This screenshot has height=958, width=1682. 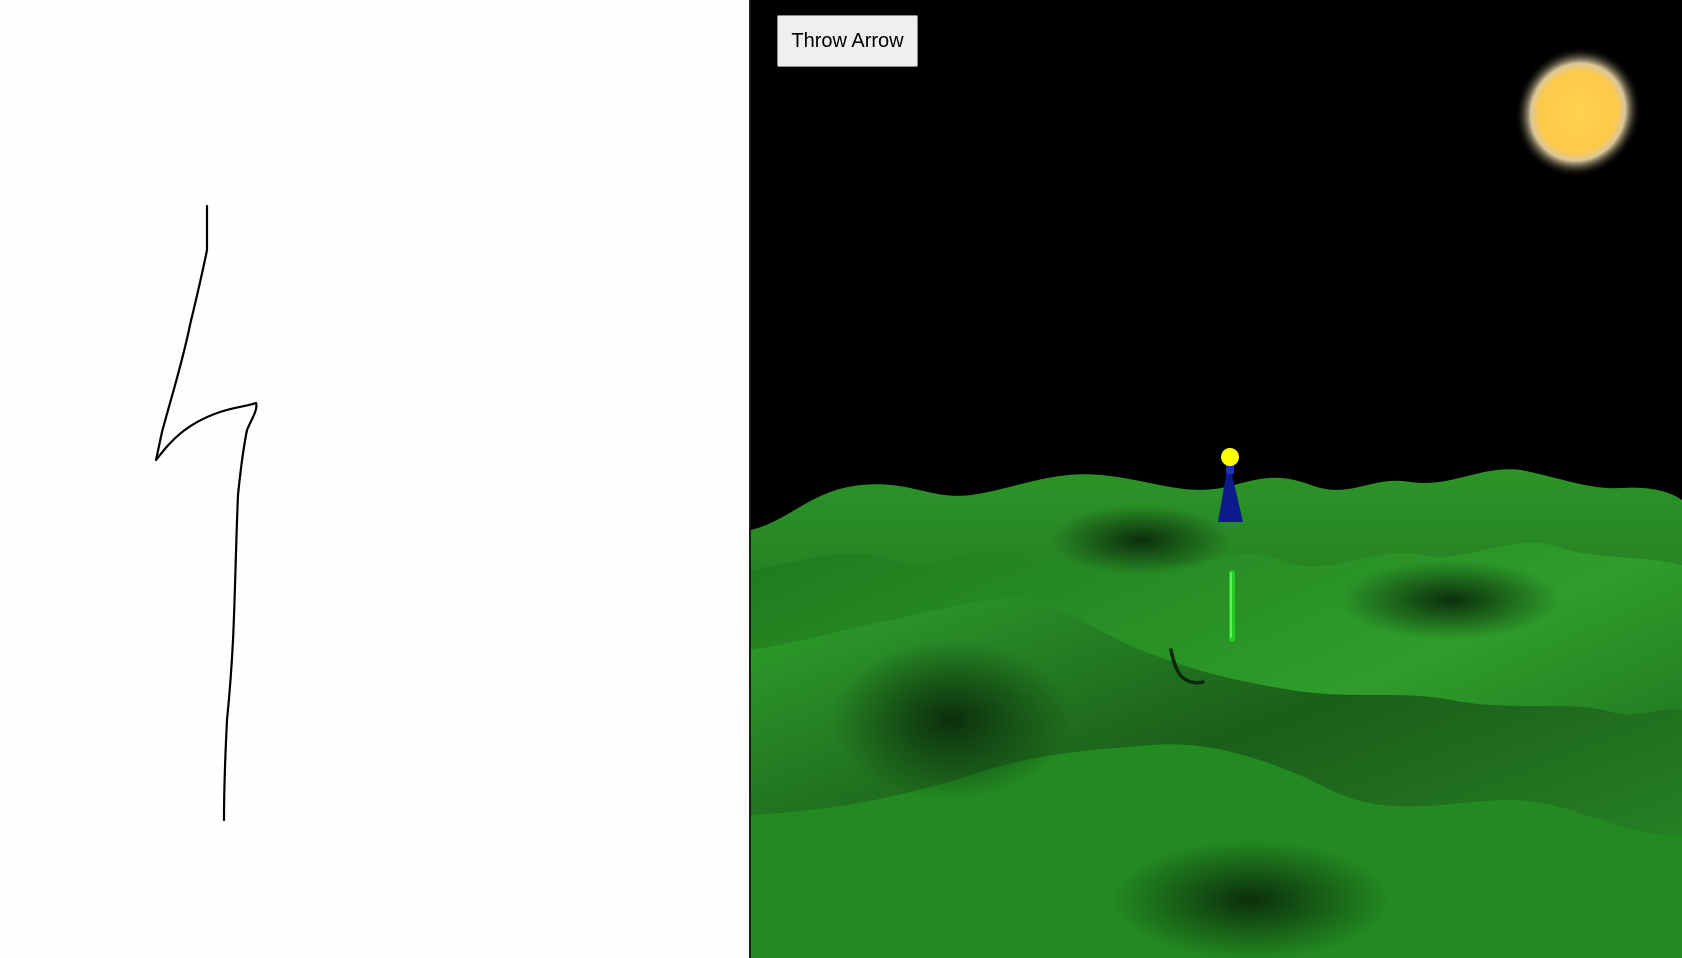 What do you see at coordinates (1578, 112) in the screenshot?
I see `sun-icon` at bounding box center [1578, 112].